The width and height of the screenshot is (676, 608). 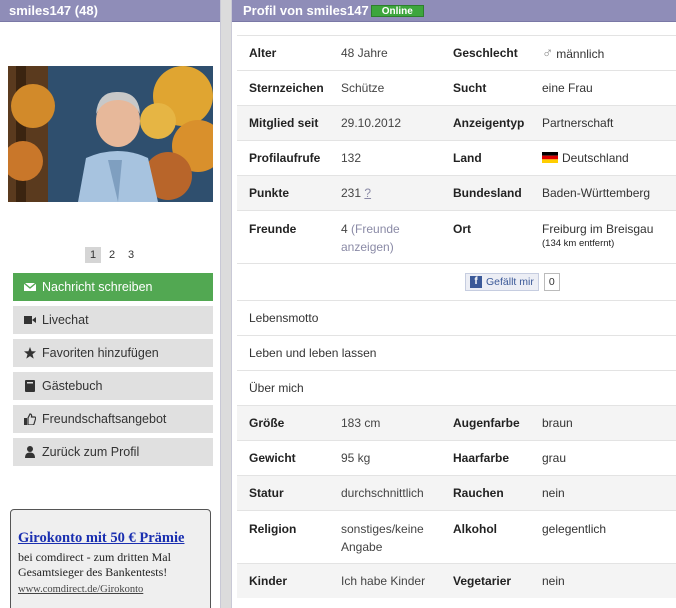 What do you see at coordinates (478, 493) in the screenshot?
I see `label-smoking: Rauchen` at bounding box center [478, 493].